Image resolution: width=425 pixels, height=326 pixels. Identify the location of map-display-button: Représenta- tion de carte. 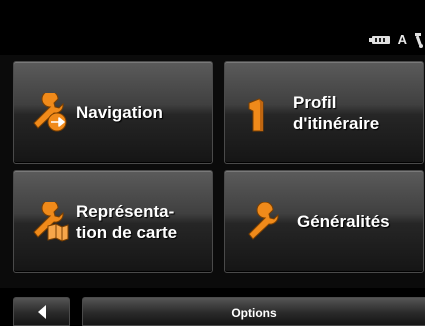
(113, 221).